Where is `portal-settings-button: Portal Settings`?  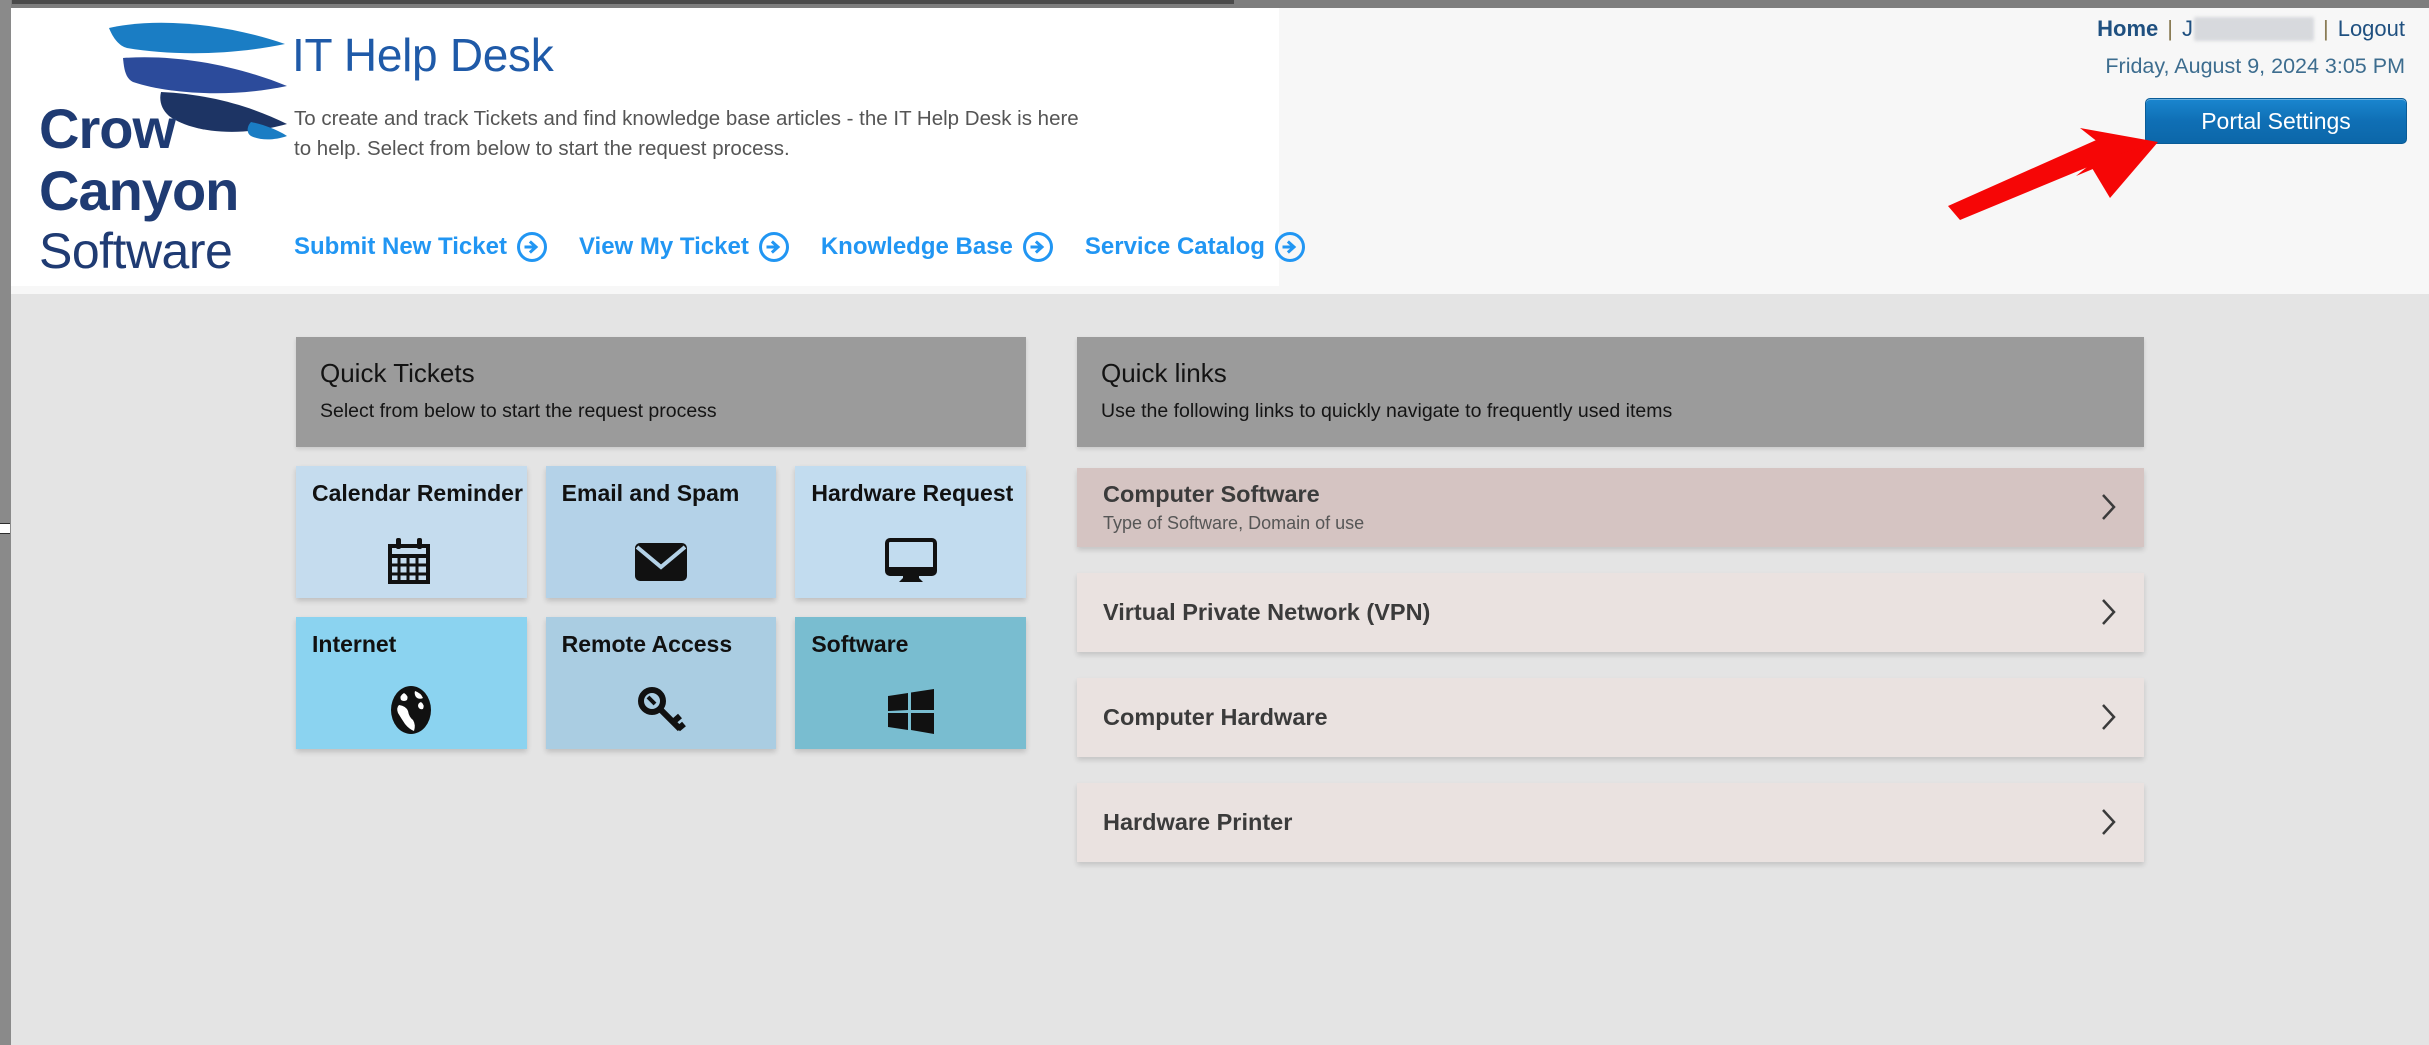
portal-settings-button: Portal Settings is located at coordinates (2276, 121).